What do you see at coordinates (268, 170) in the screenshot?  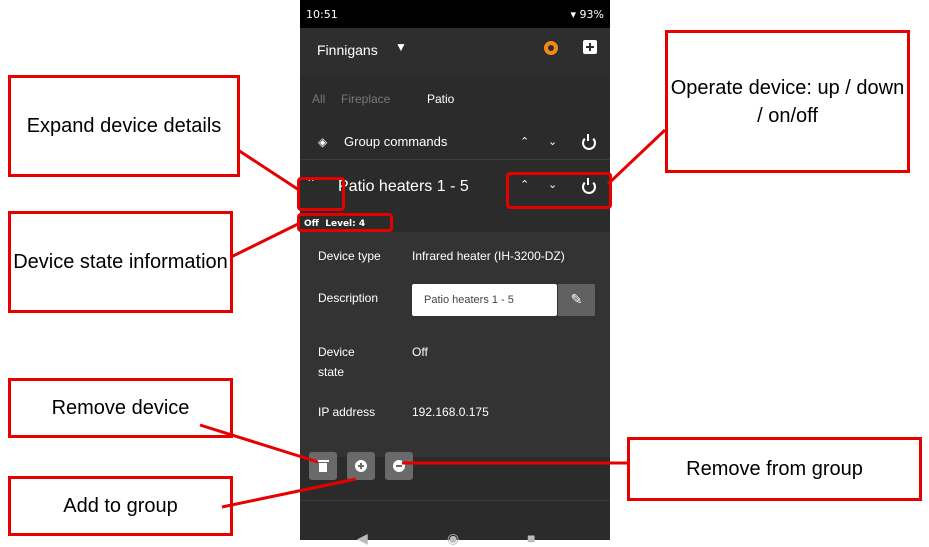 I see `leader-expand` at bounding box center [268, 170].